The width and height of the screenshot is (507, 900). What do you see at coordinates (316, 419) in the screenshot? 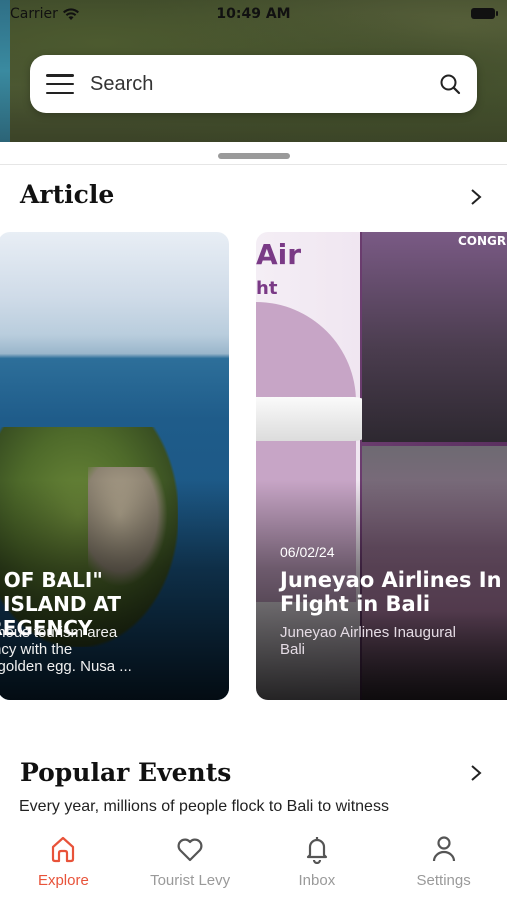
I see `airplane-shape` at bounding box center [316, 419].